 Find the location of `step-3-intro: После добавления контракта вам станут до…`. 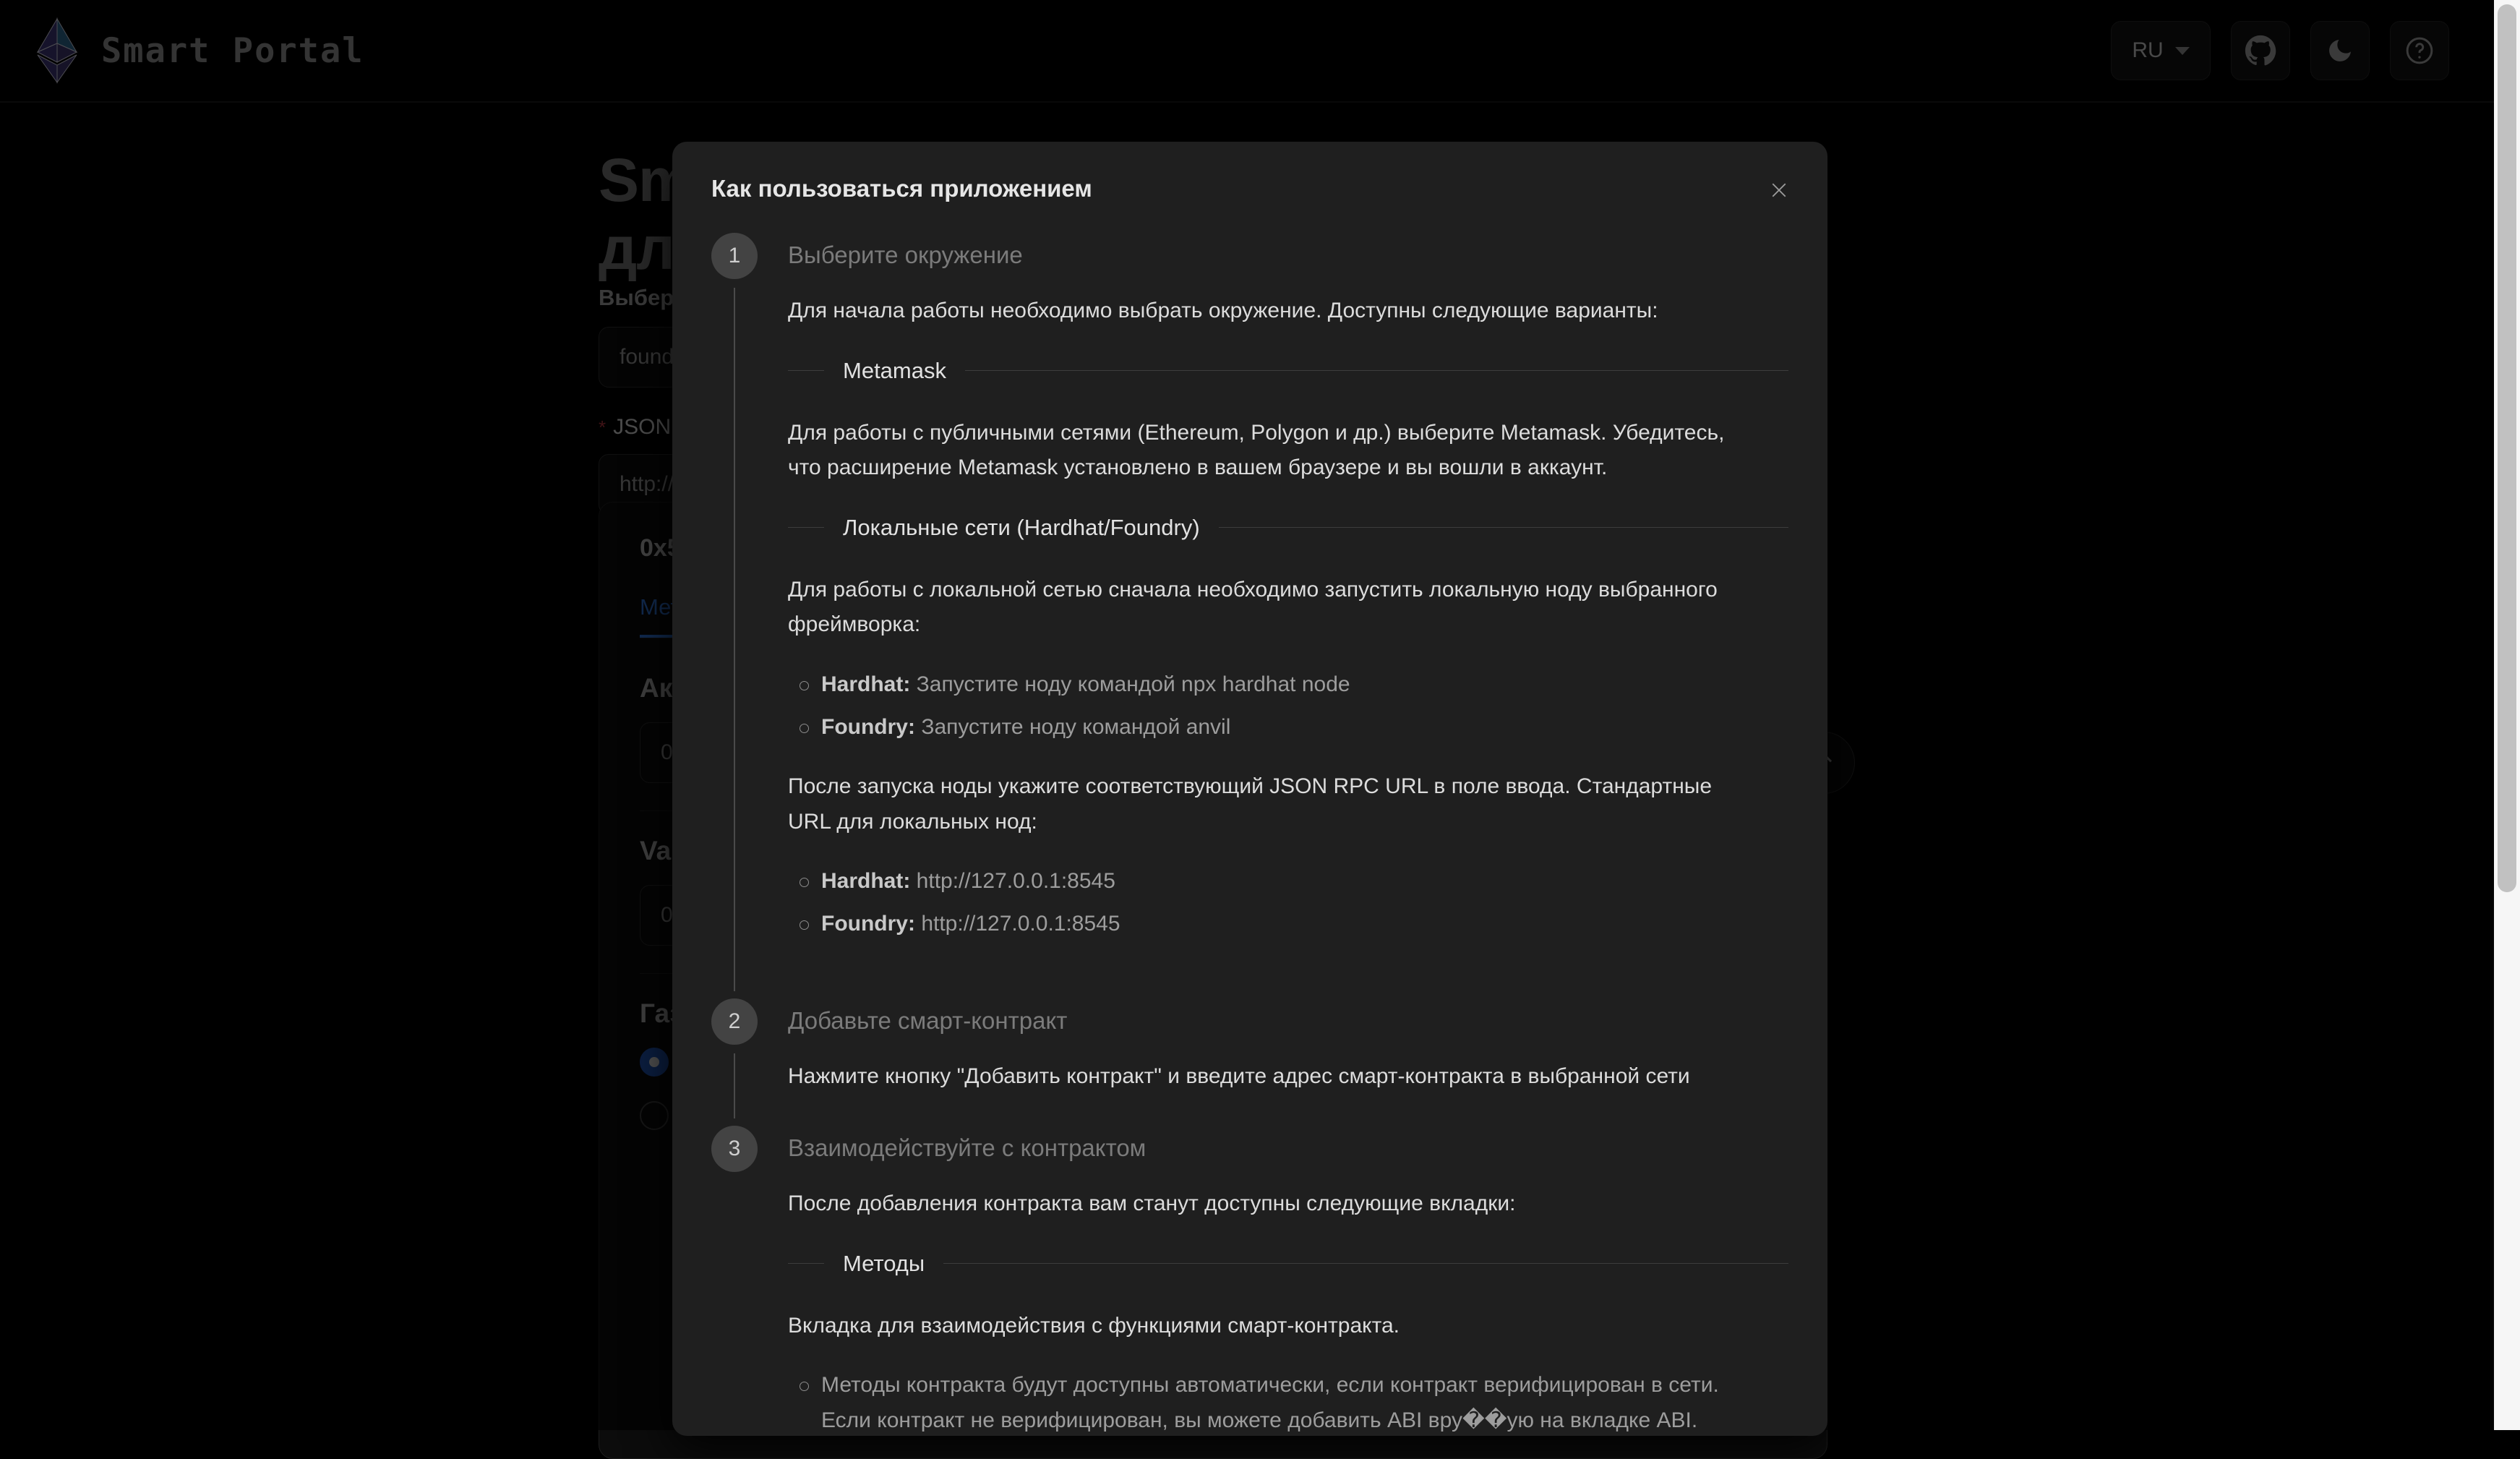

step-3-intro: После добавления контракта вам станут до… is located at coordinates (1268, 1204).